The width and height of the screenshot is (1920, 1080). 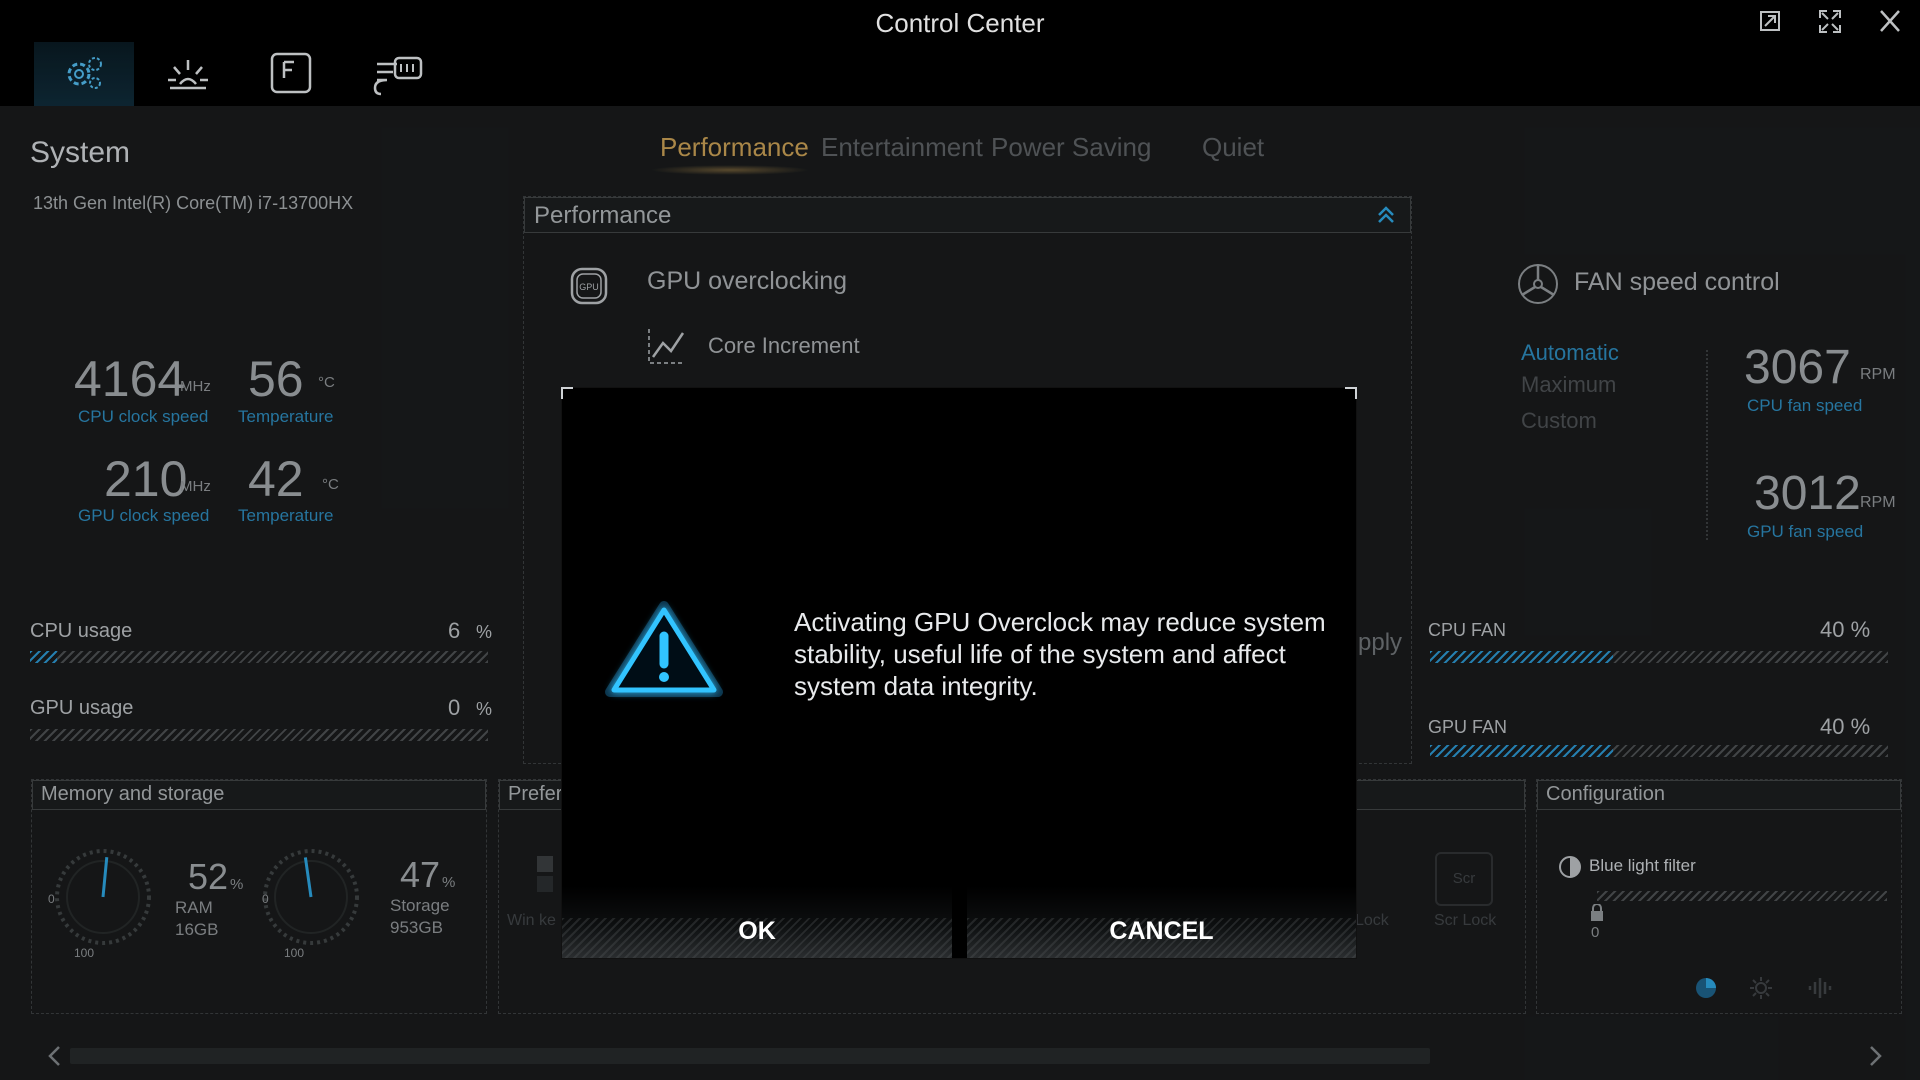 I want to click on warning-icon, so click(x=664, y=649).